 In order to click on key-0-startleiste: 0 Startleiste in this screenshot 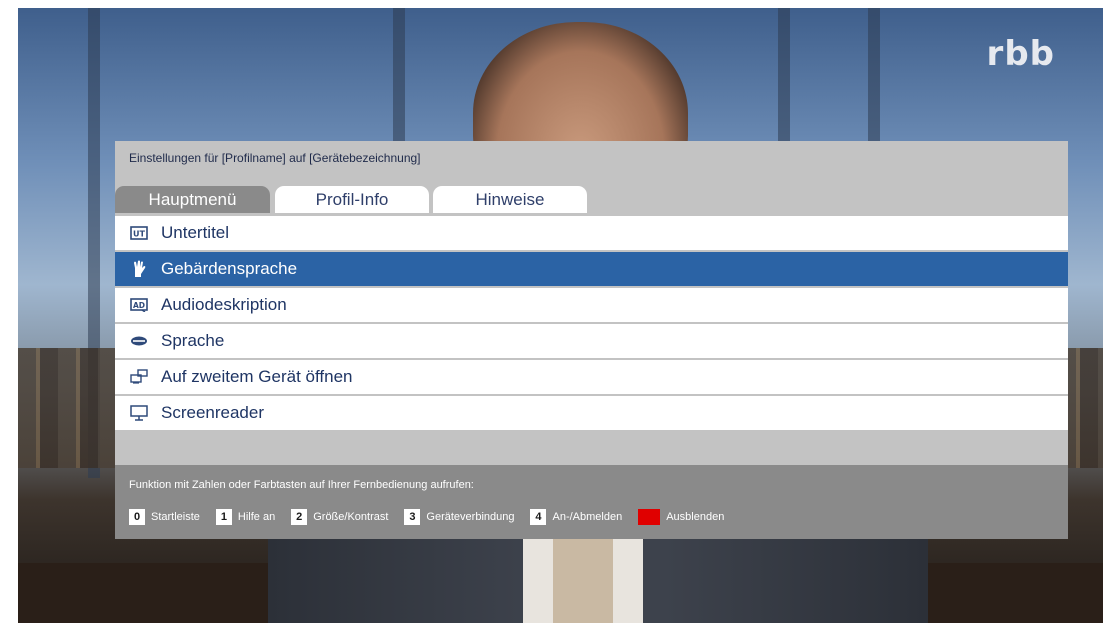, I will do `click(164, 517)`.